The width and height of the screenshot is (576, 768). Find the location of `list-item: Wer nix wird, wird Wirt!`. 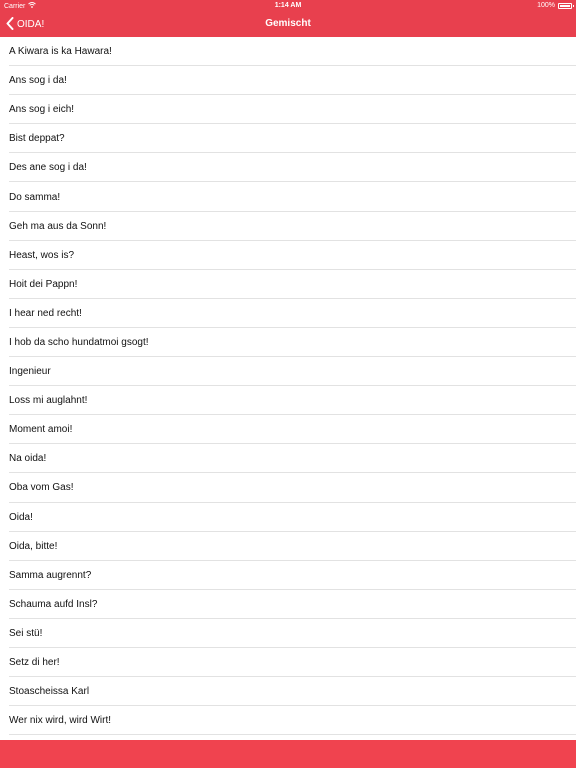

list-item: Wer nix wird, wird Wirt! is located at coordinates (288, 721).